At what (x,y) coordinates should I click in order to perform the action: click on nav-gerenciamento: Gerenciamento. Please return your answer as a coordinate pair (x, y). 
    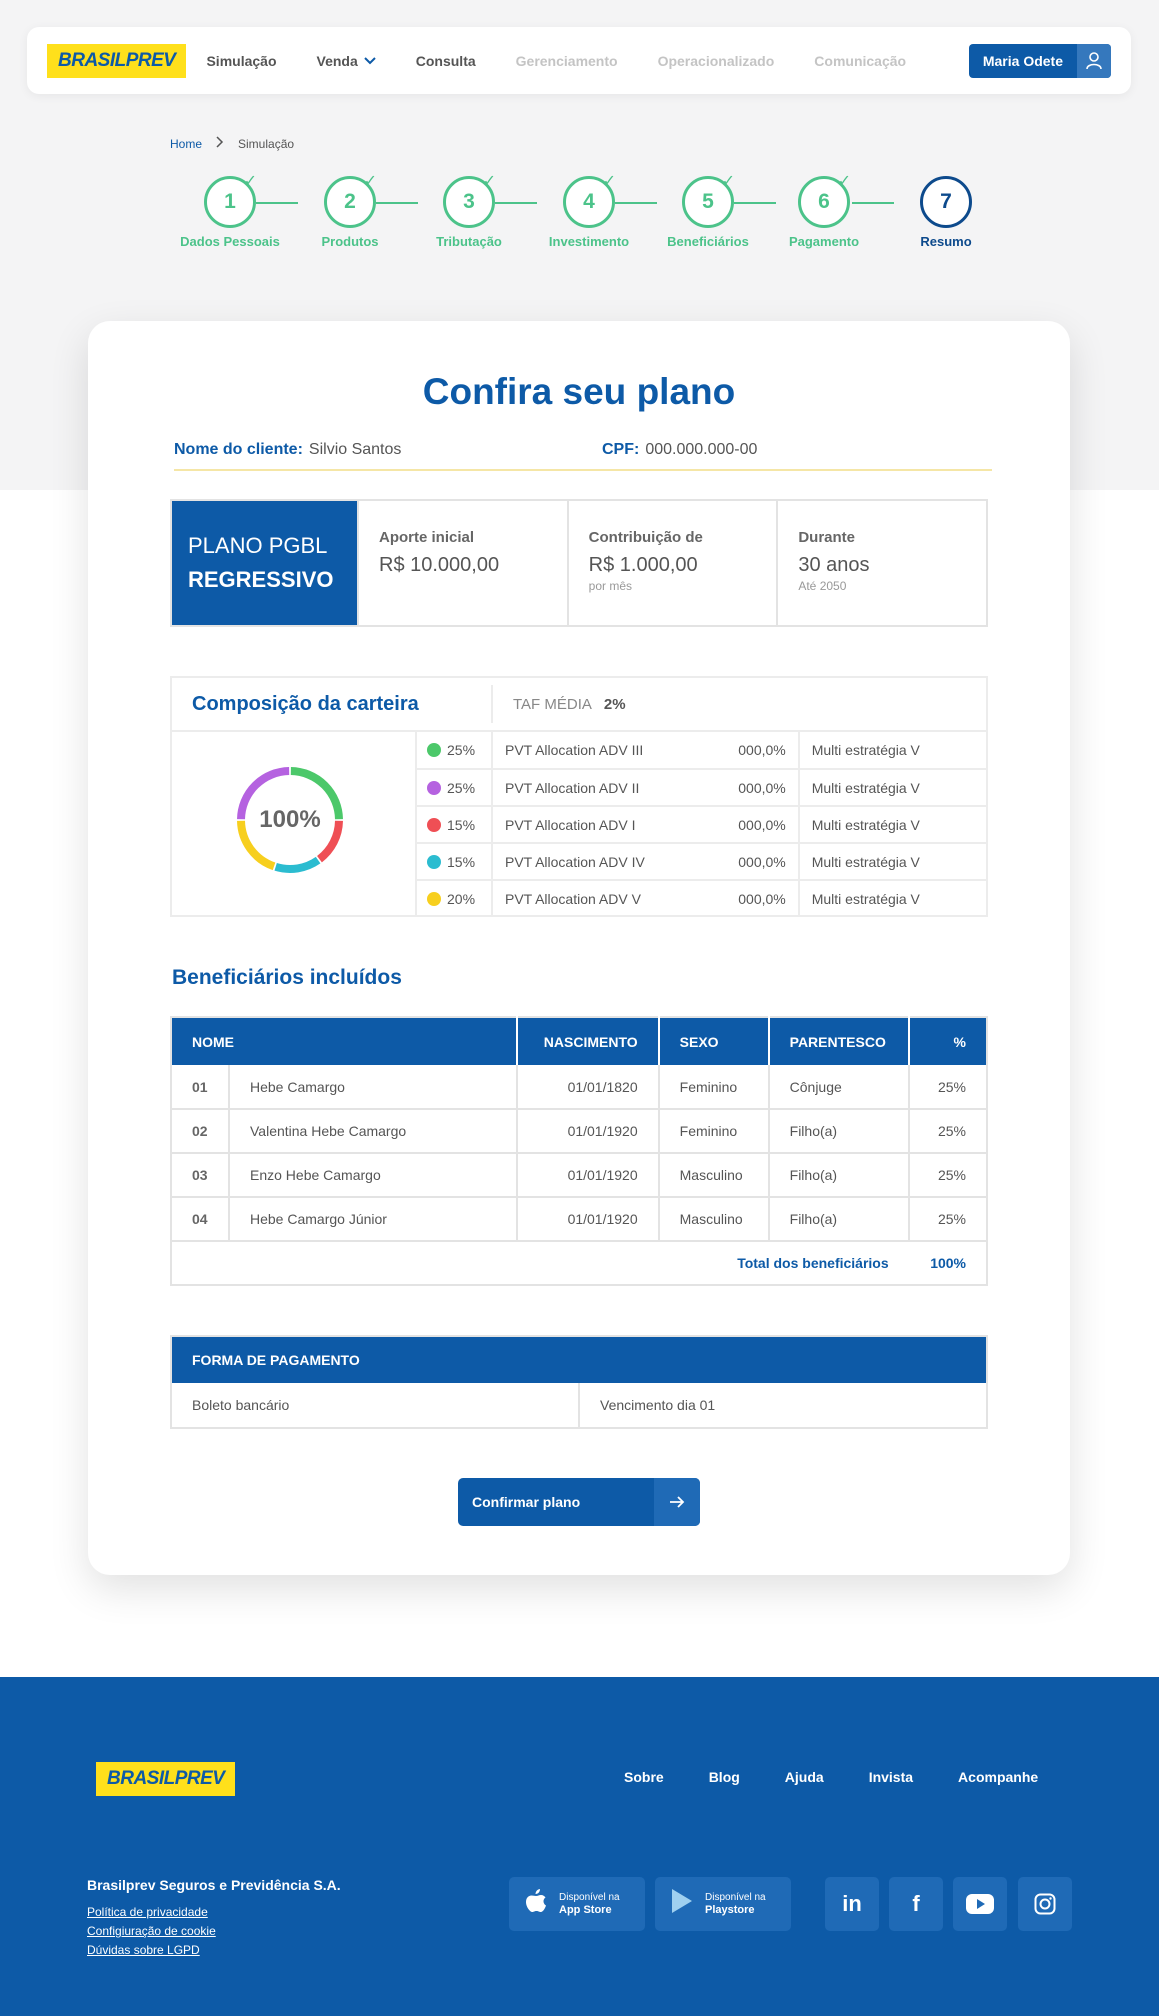
    Looking at the image, I should click on (567, 61).